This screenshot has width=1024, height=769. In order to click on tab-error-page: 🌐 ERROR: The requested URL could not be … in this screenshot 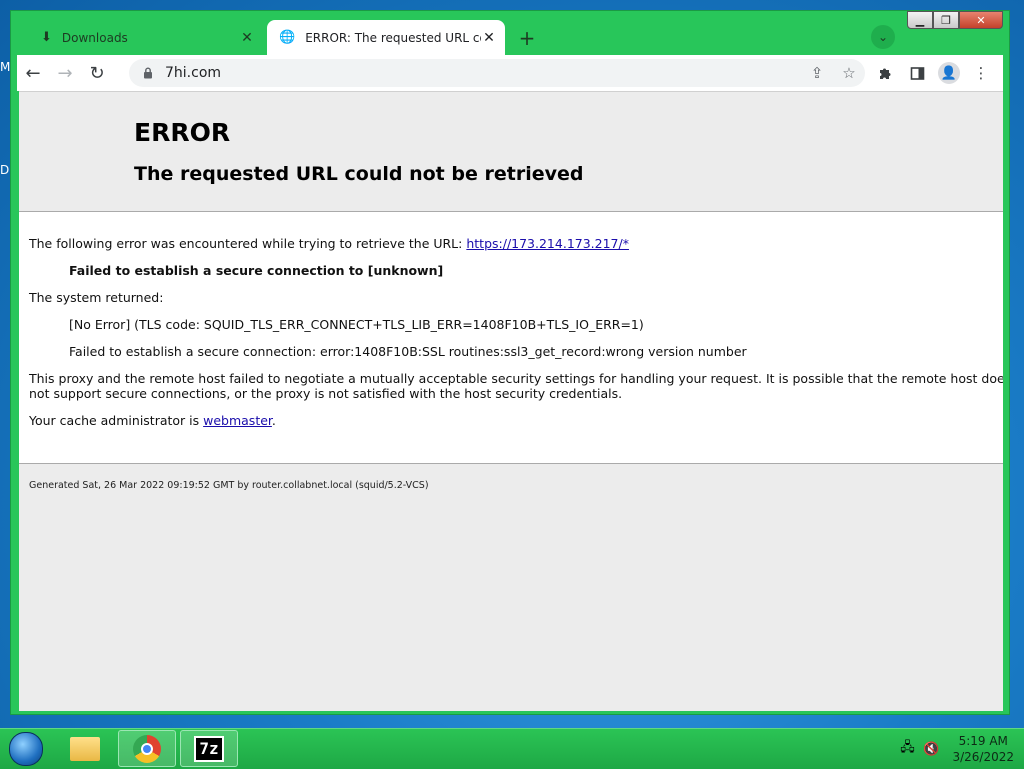, I will do `click(386, 37)`.